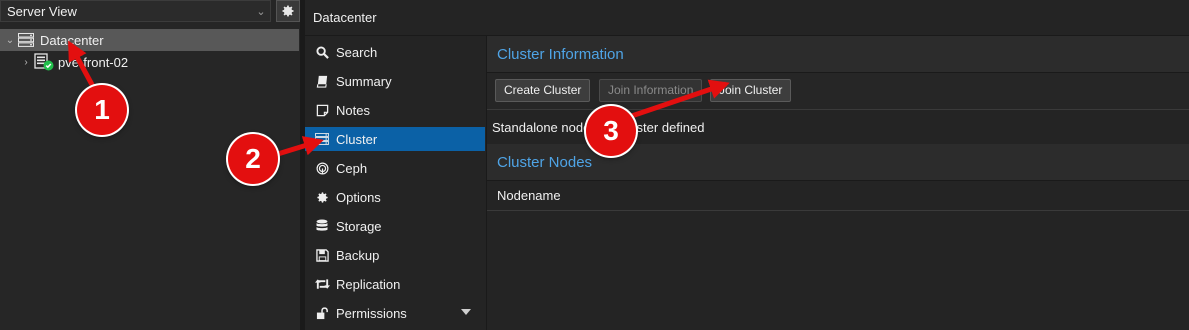  I want to click on annotation-badge-3: 3, so click(611, 131).